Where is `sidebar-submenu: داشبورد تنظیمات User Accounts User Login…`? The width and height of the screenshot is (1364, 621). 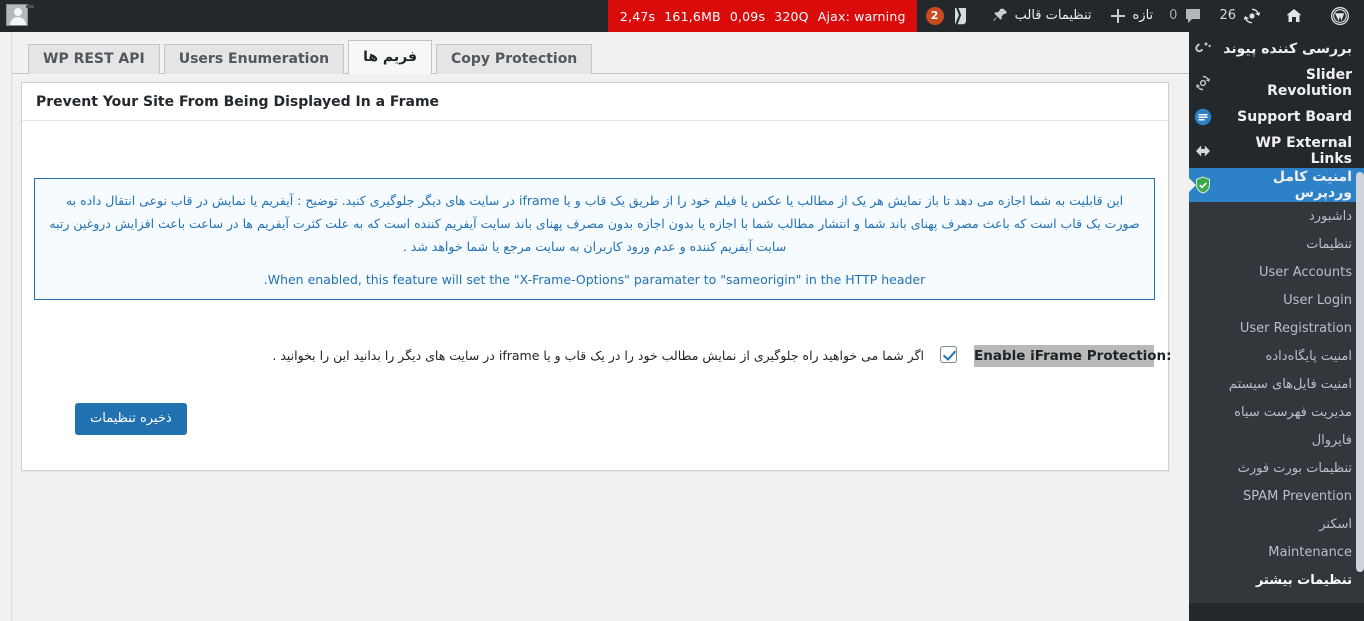 sidebar-submenu: داشبورد تنظیمات User Accounts User Login… is located at coordinates (1276, 402).